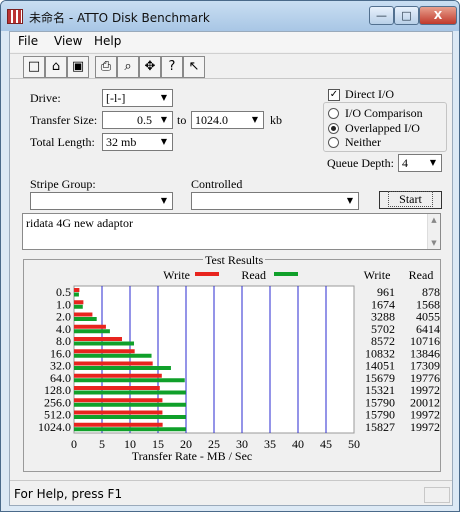 The height and width of the screenshot is (512, 462). Describe the element at coordinates (101, 201) in the screenshot. I see `stripe-group-select: ▼` at that location.